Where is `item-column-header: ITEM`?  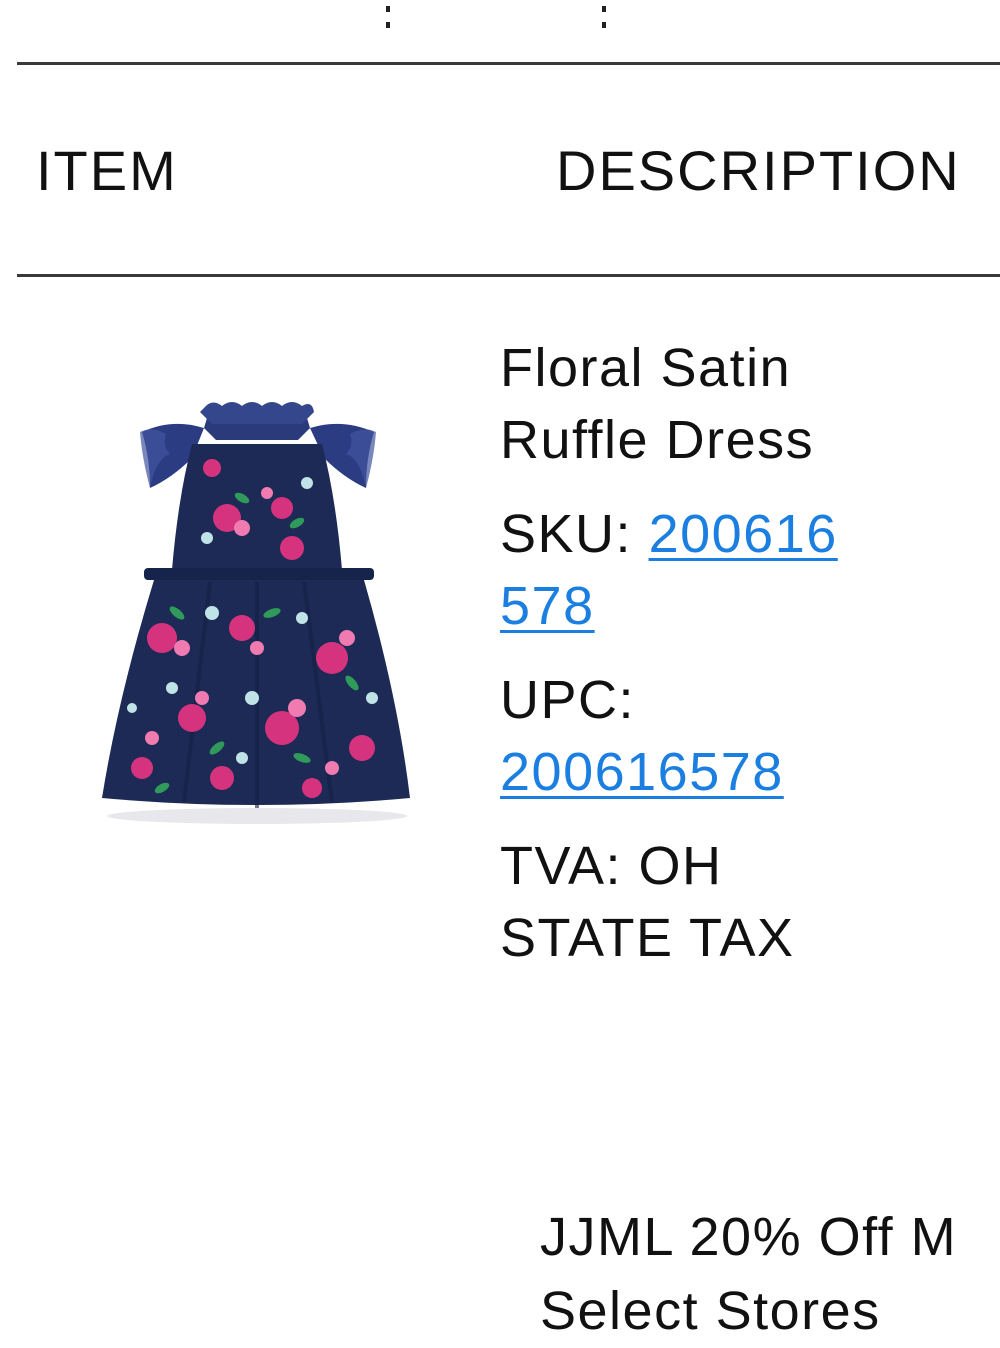 item-column-header: ITEM is located at coordinates (107, 170).